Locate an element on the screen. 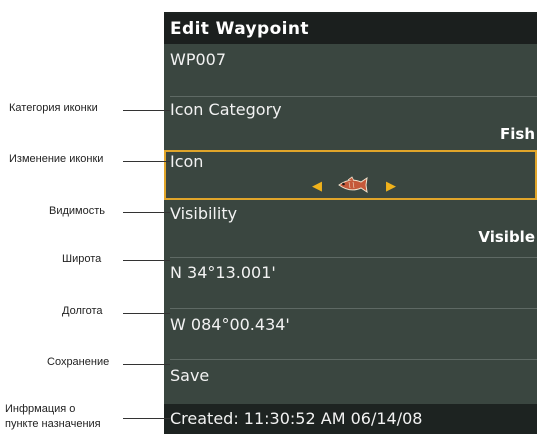  latitude-value: N 34°13.001' is located at coordinates (223, 272).